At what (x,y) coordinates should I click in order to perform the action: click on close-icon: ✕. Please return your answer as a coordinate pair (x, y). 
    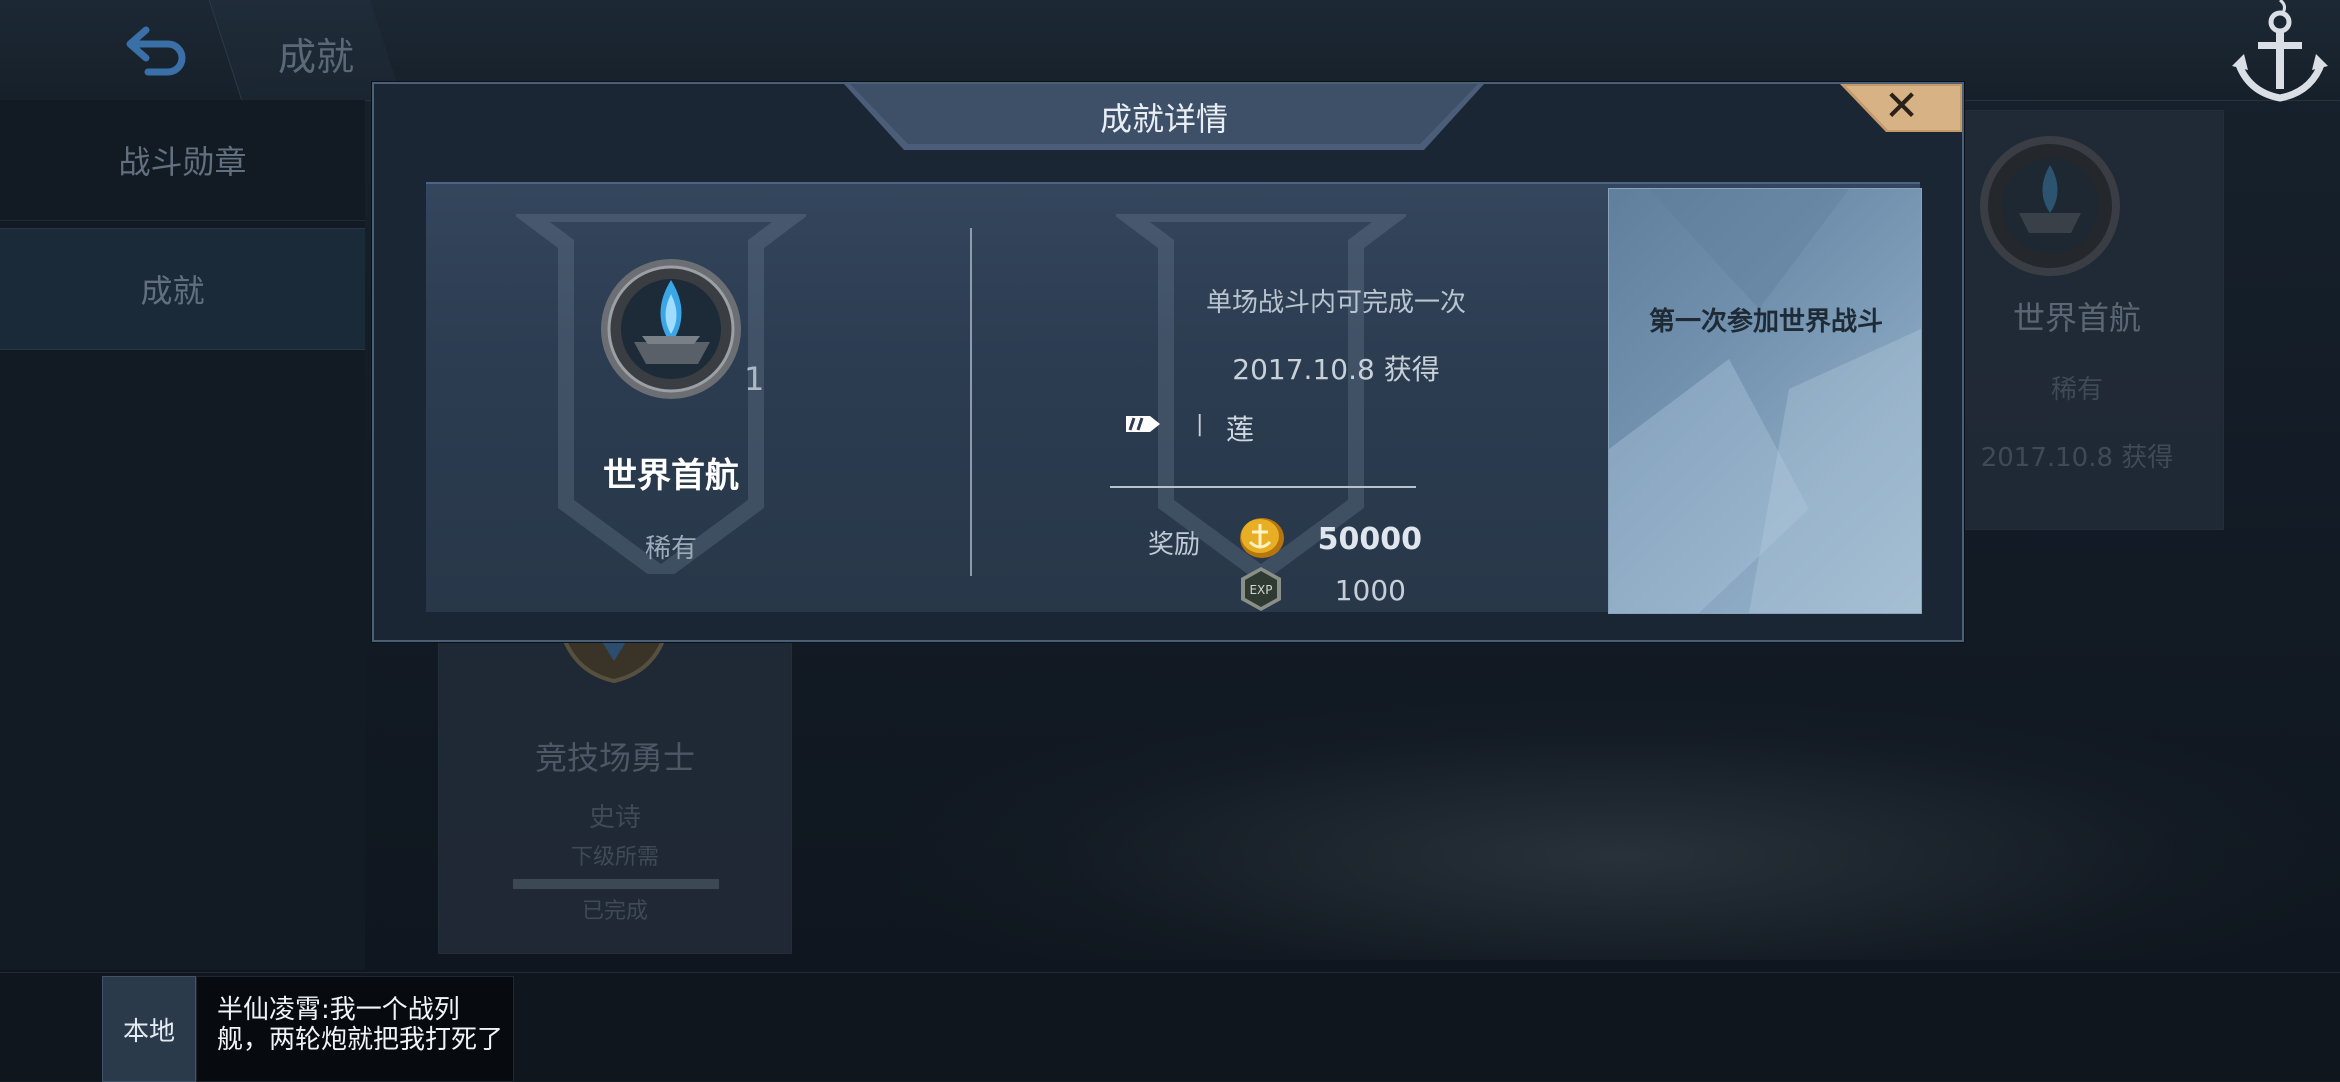
    Looking at the image, I should click on (1901, 106).